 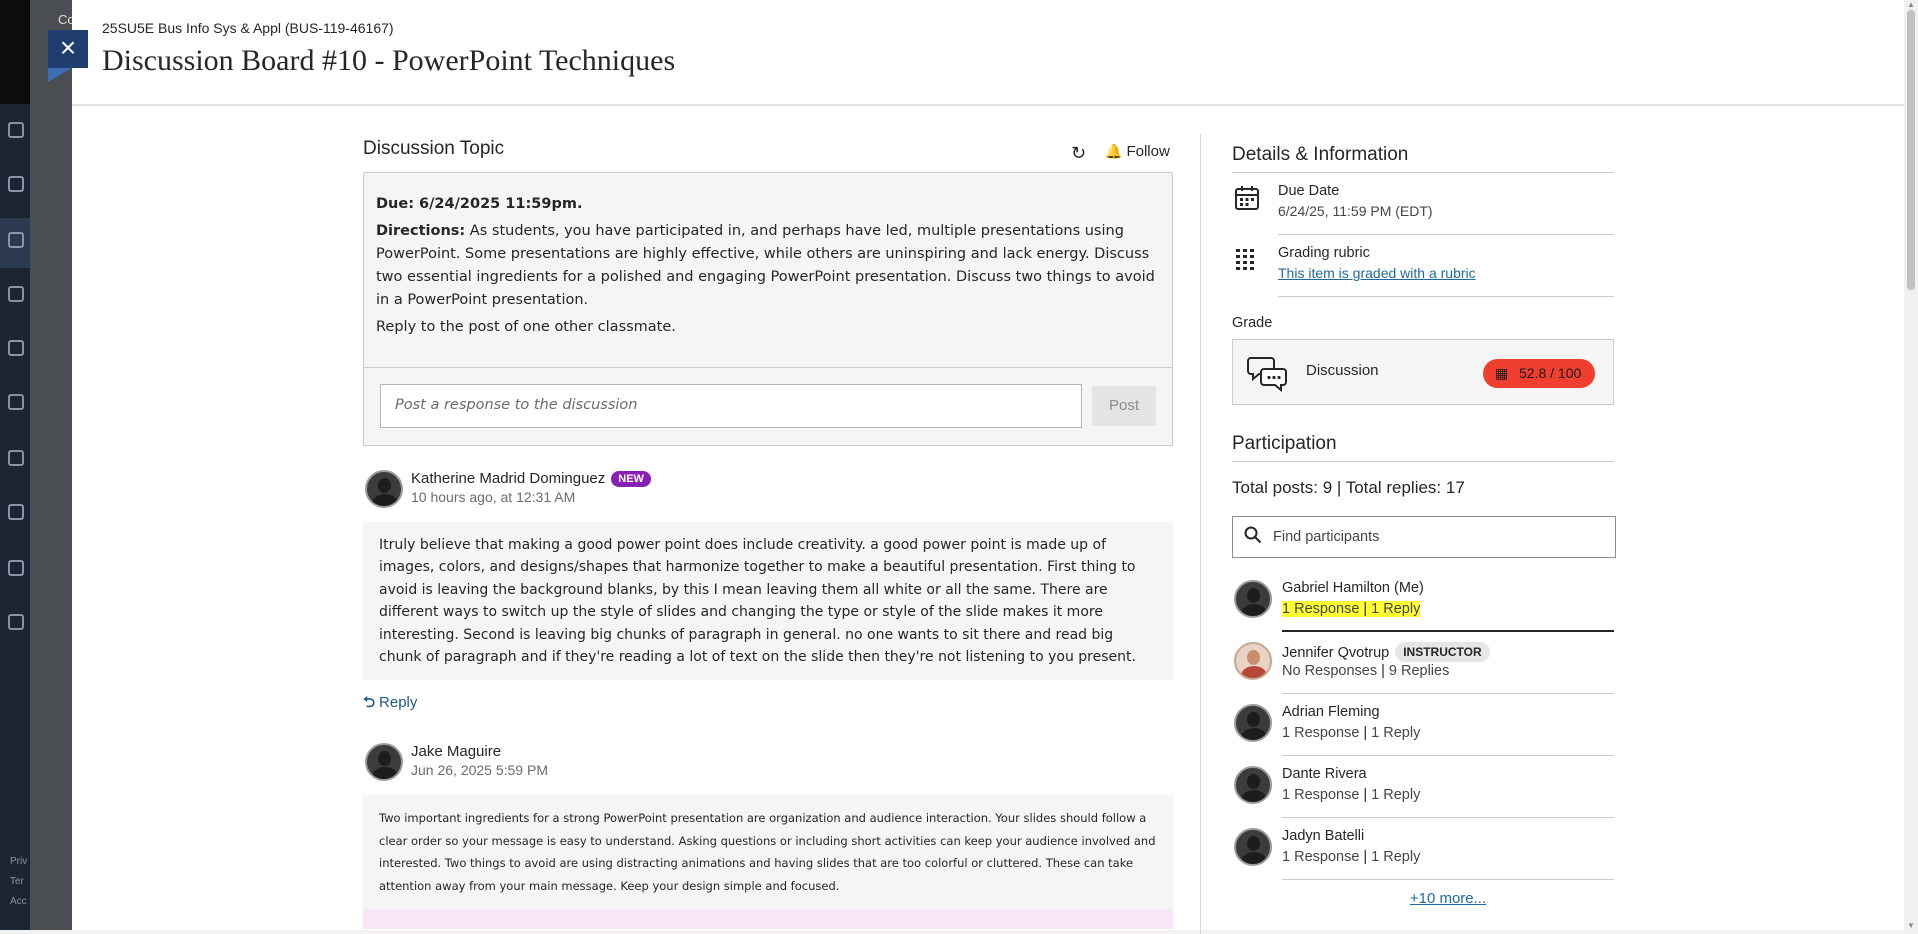 I want to click on messages-icon, so click(x=16, y=458).